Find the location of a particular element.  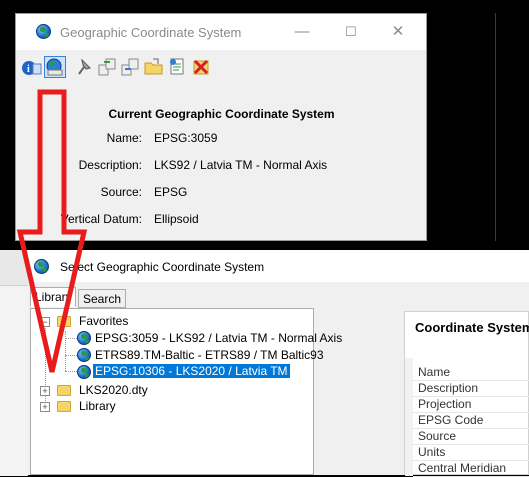

info-heading: Current Geographic Coordinate System is located at coordinates (221, 114).